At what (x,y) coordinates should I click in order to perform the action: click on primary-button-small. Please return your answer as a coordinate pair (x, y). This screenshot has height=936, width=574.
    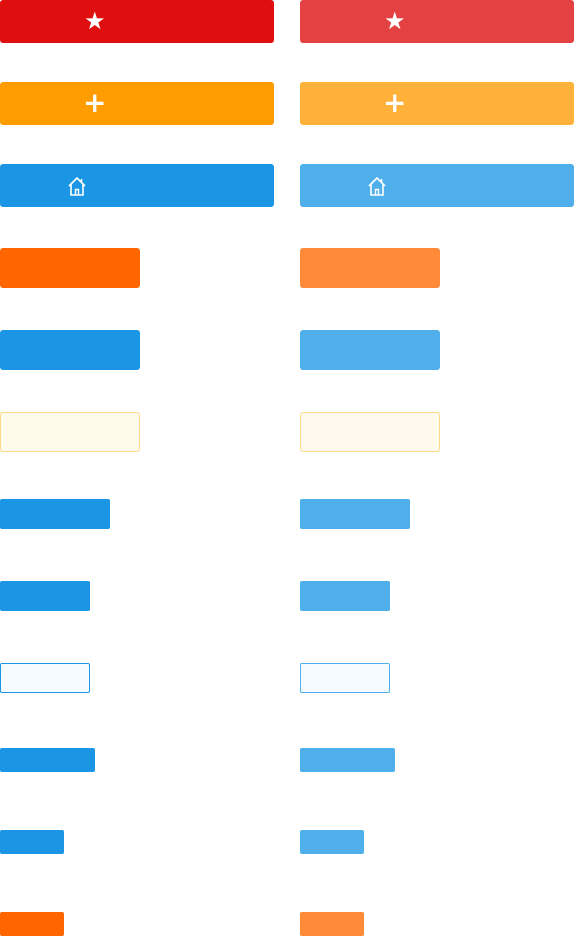
    Looking at the image, I should click on (55, 514).